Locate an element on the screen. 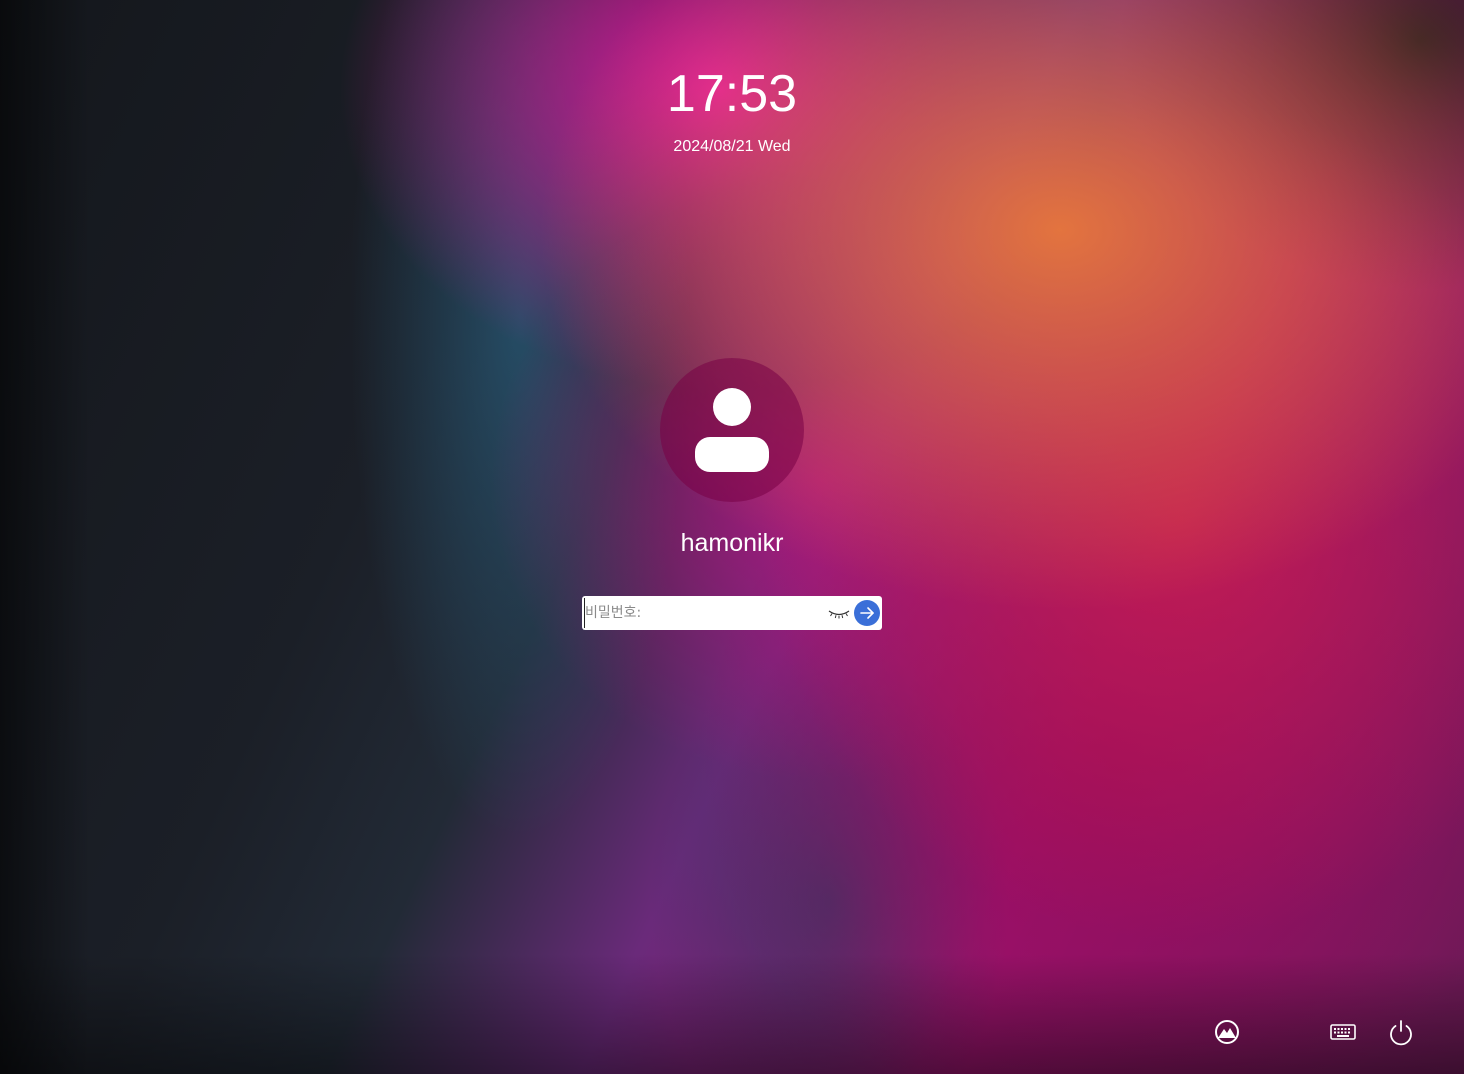  clock-date: 2024/08/21 Wed is located at coordinates (732, 146).